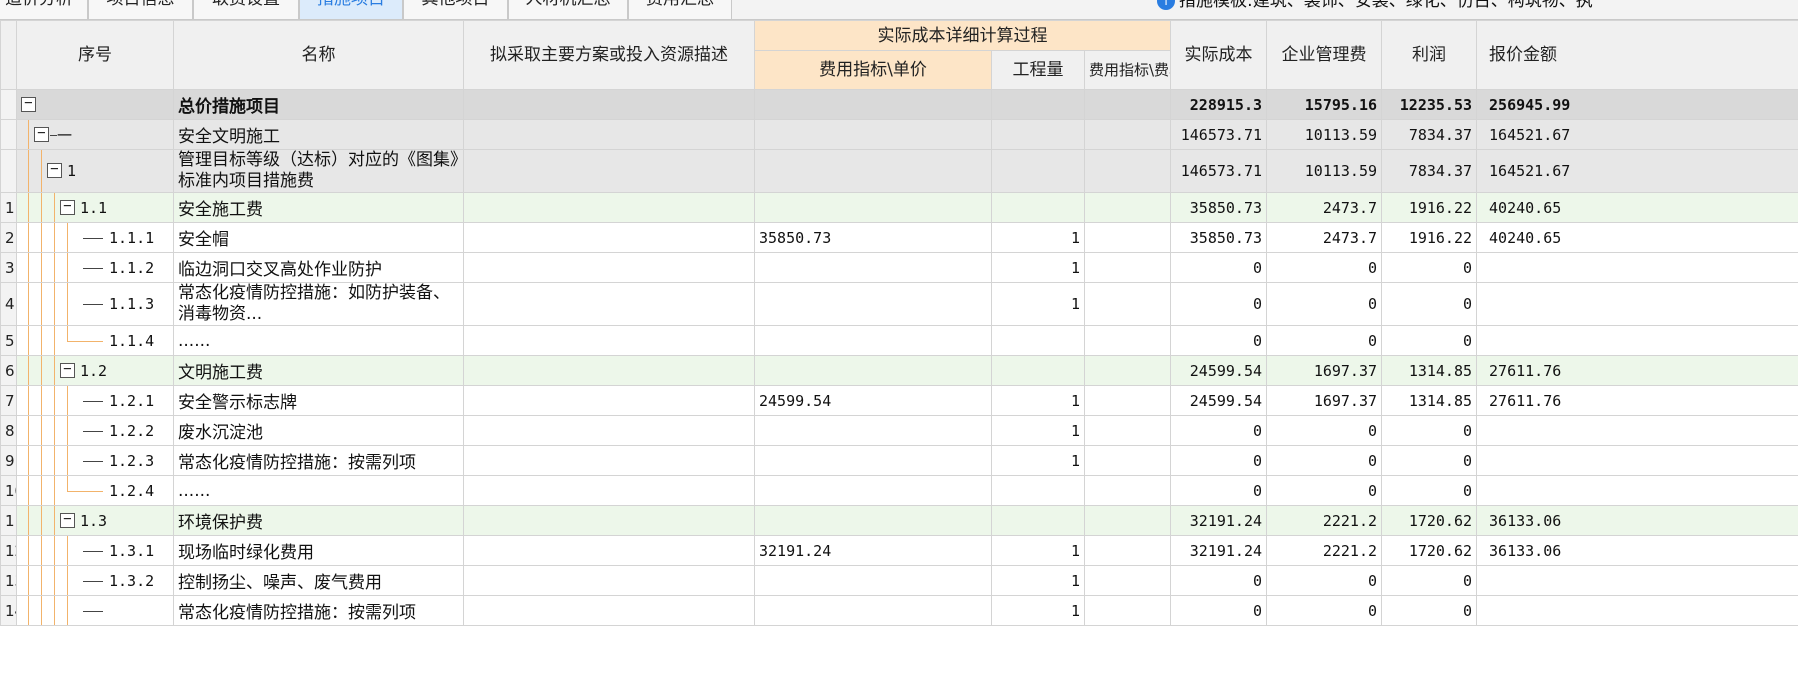  Describe the element at coordinates (44, 10) in the screenshot. I see `tab-cost-analysis: 造价分析` at that location.